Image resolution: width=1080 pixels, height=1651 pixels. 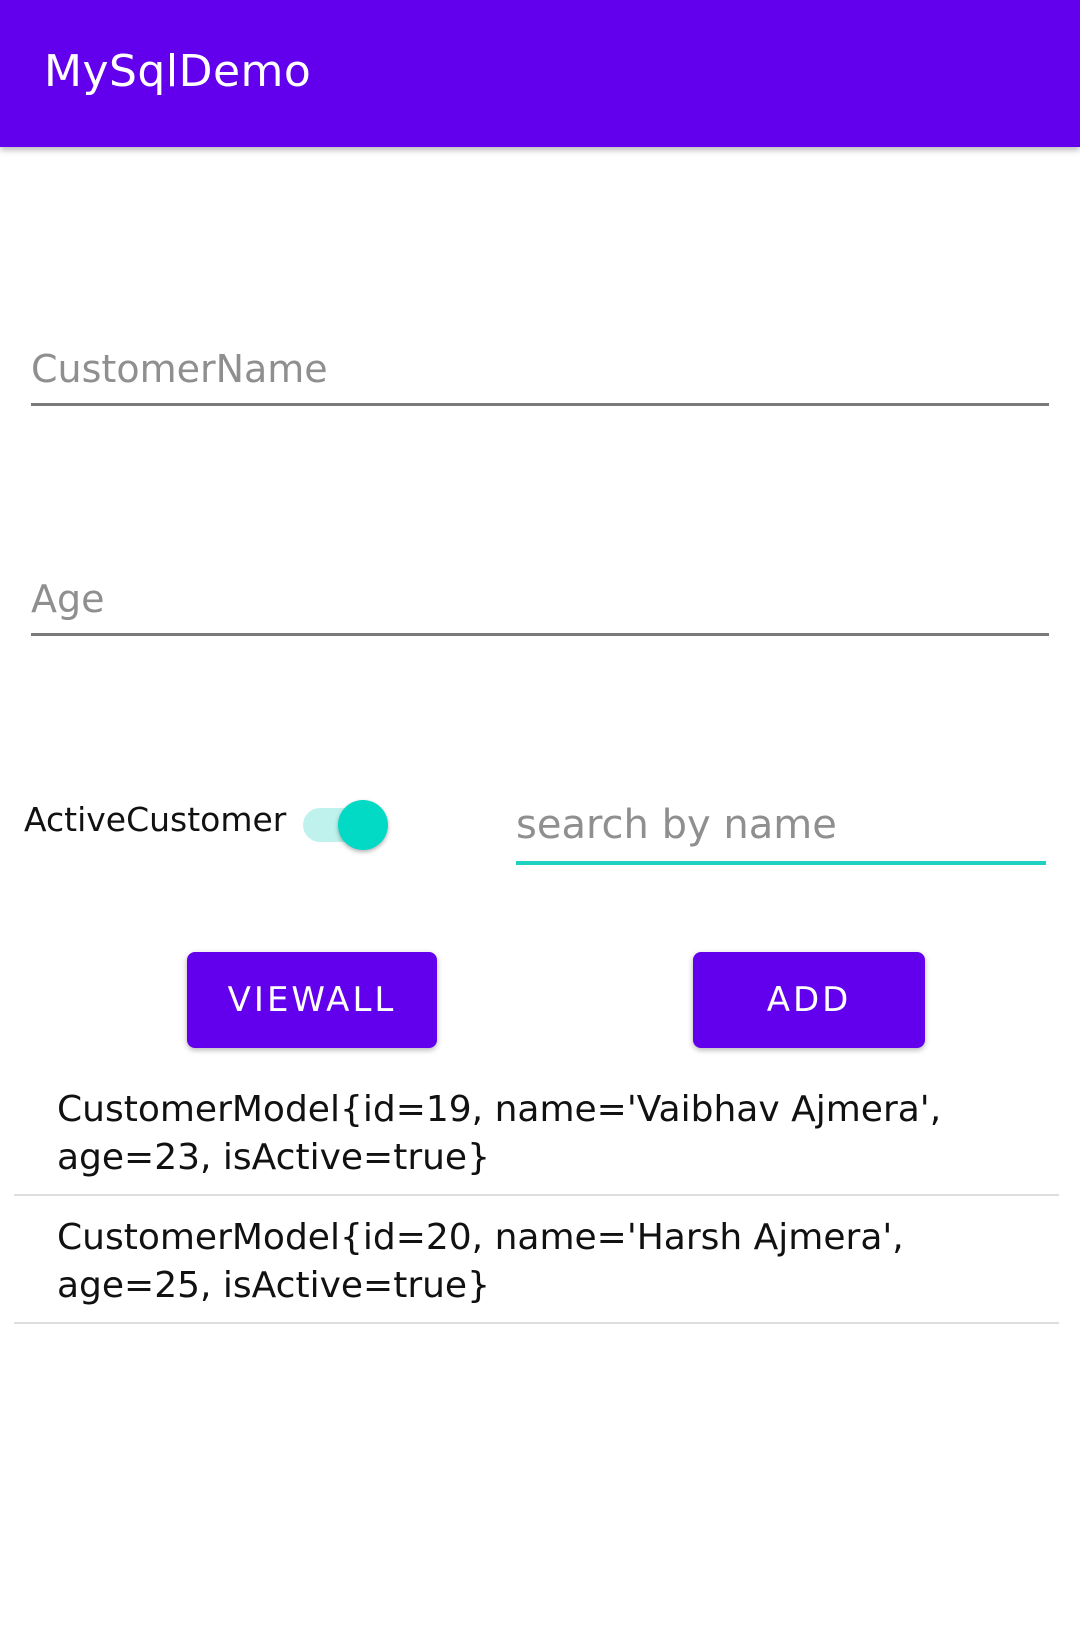 I want to click on active-customer-label: ActiveCustomer, so click(x=155, y=819).